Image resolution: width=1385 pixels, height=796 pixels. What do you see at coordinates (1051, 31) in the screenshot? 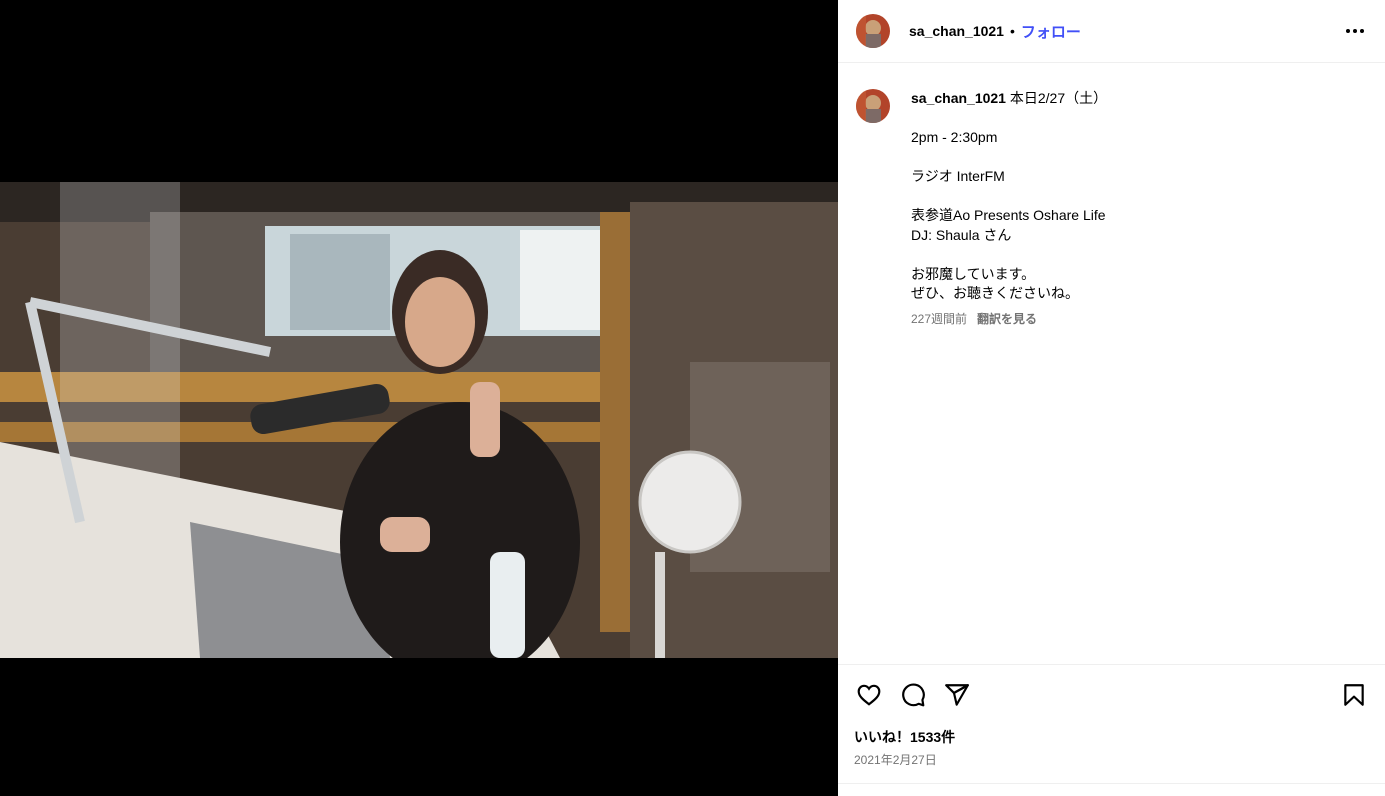
I see `follow-button: フォロー` at bounding box center [1051, 31].